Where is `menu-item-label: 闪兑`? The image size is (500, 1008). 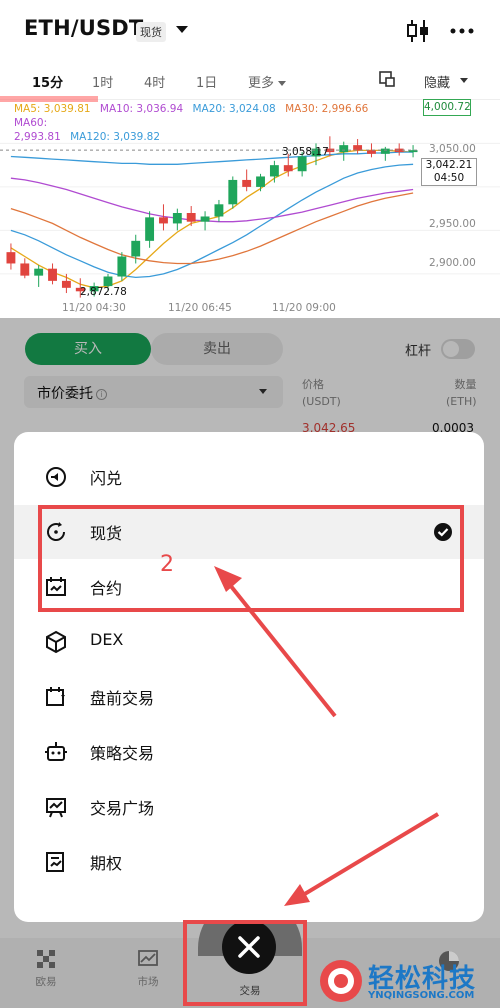
menu-item-label: 闪兑 is located at coordinates (106, 478).